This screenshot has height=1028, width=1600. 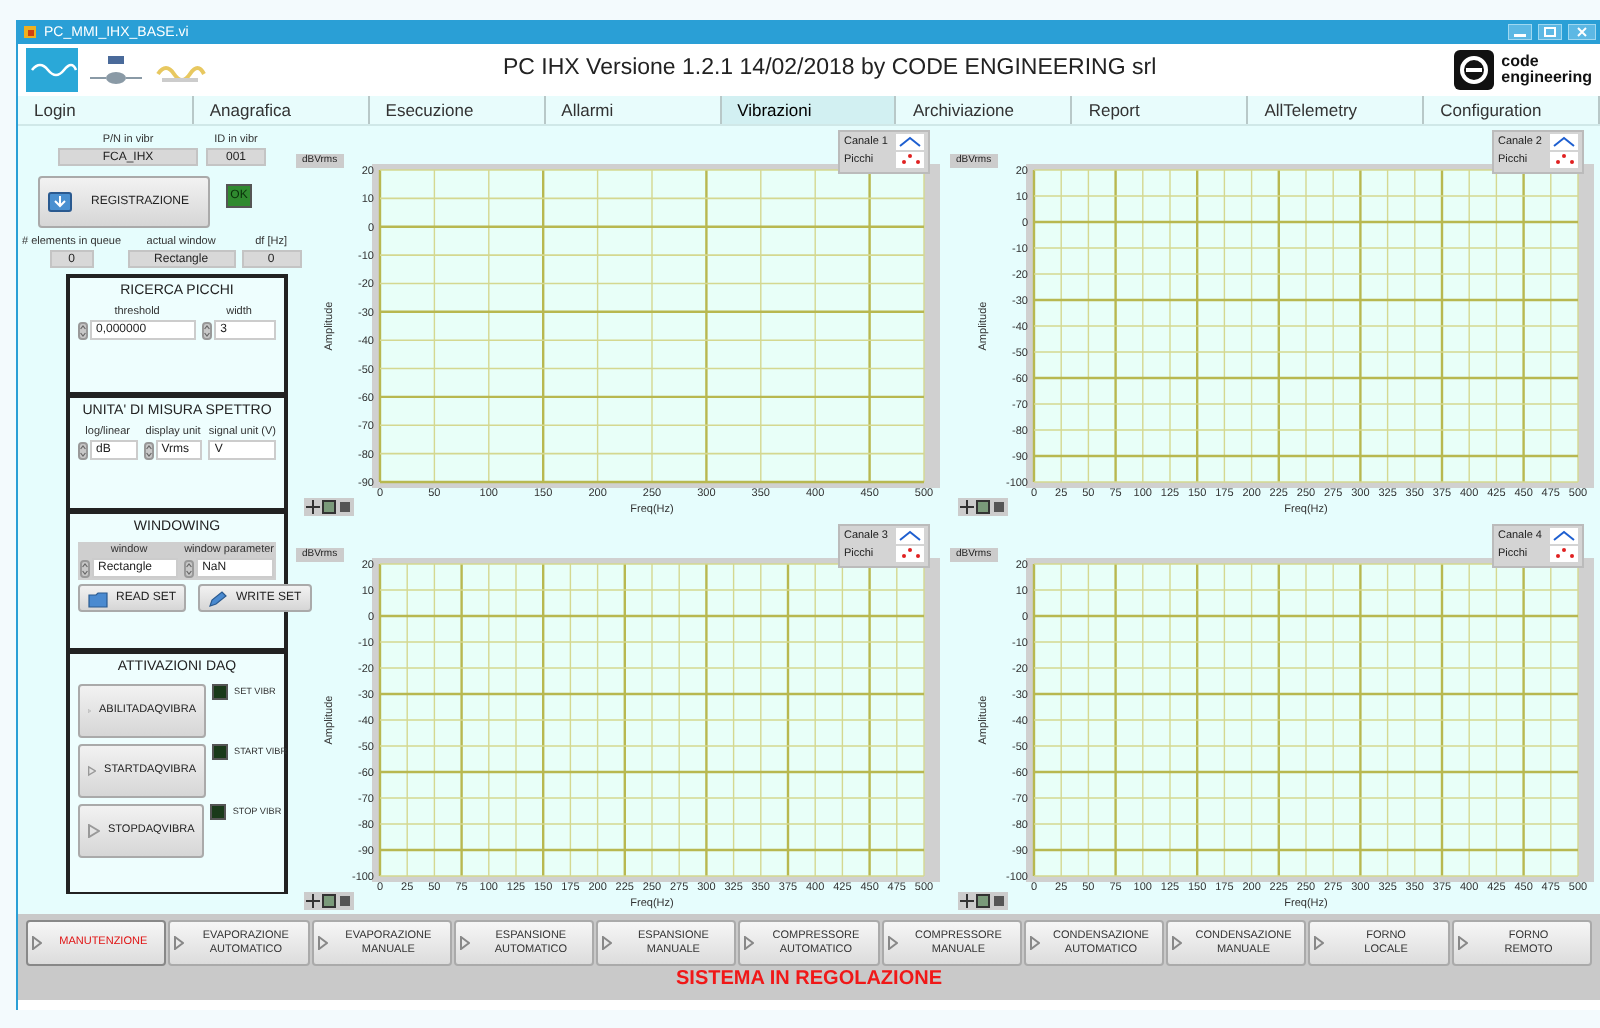 What do you see at coordinates (30, 32) in the screenshot?
I see `app-icon` at bounding box center [30, 32].